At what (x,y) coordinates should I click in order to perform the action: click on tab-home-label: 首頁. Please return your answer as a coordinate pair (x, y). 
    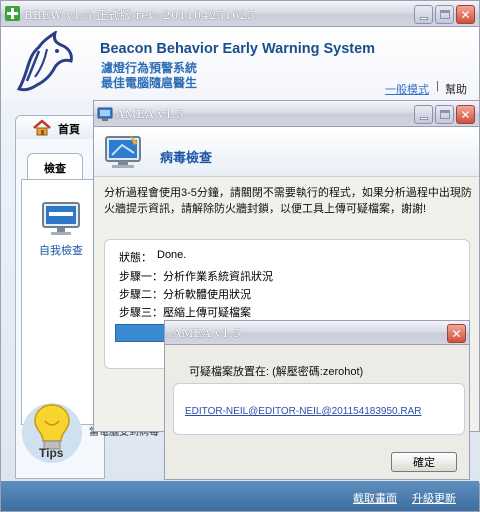
    Looking at the image, I should click on (69, 130).